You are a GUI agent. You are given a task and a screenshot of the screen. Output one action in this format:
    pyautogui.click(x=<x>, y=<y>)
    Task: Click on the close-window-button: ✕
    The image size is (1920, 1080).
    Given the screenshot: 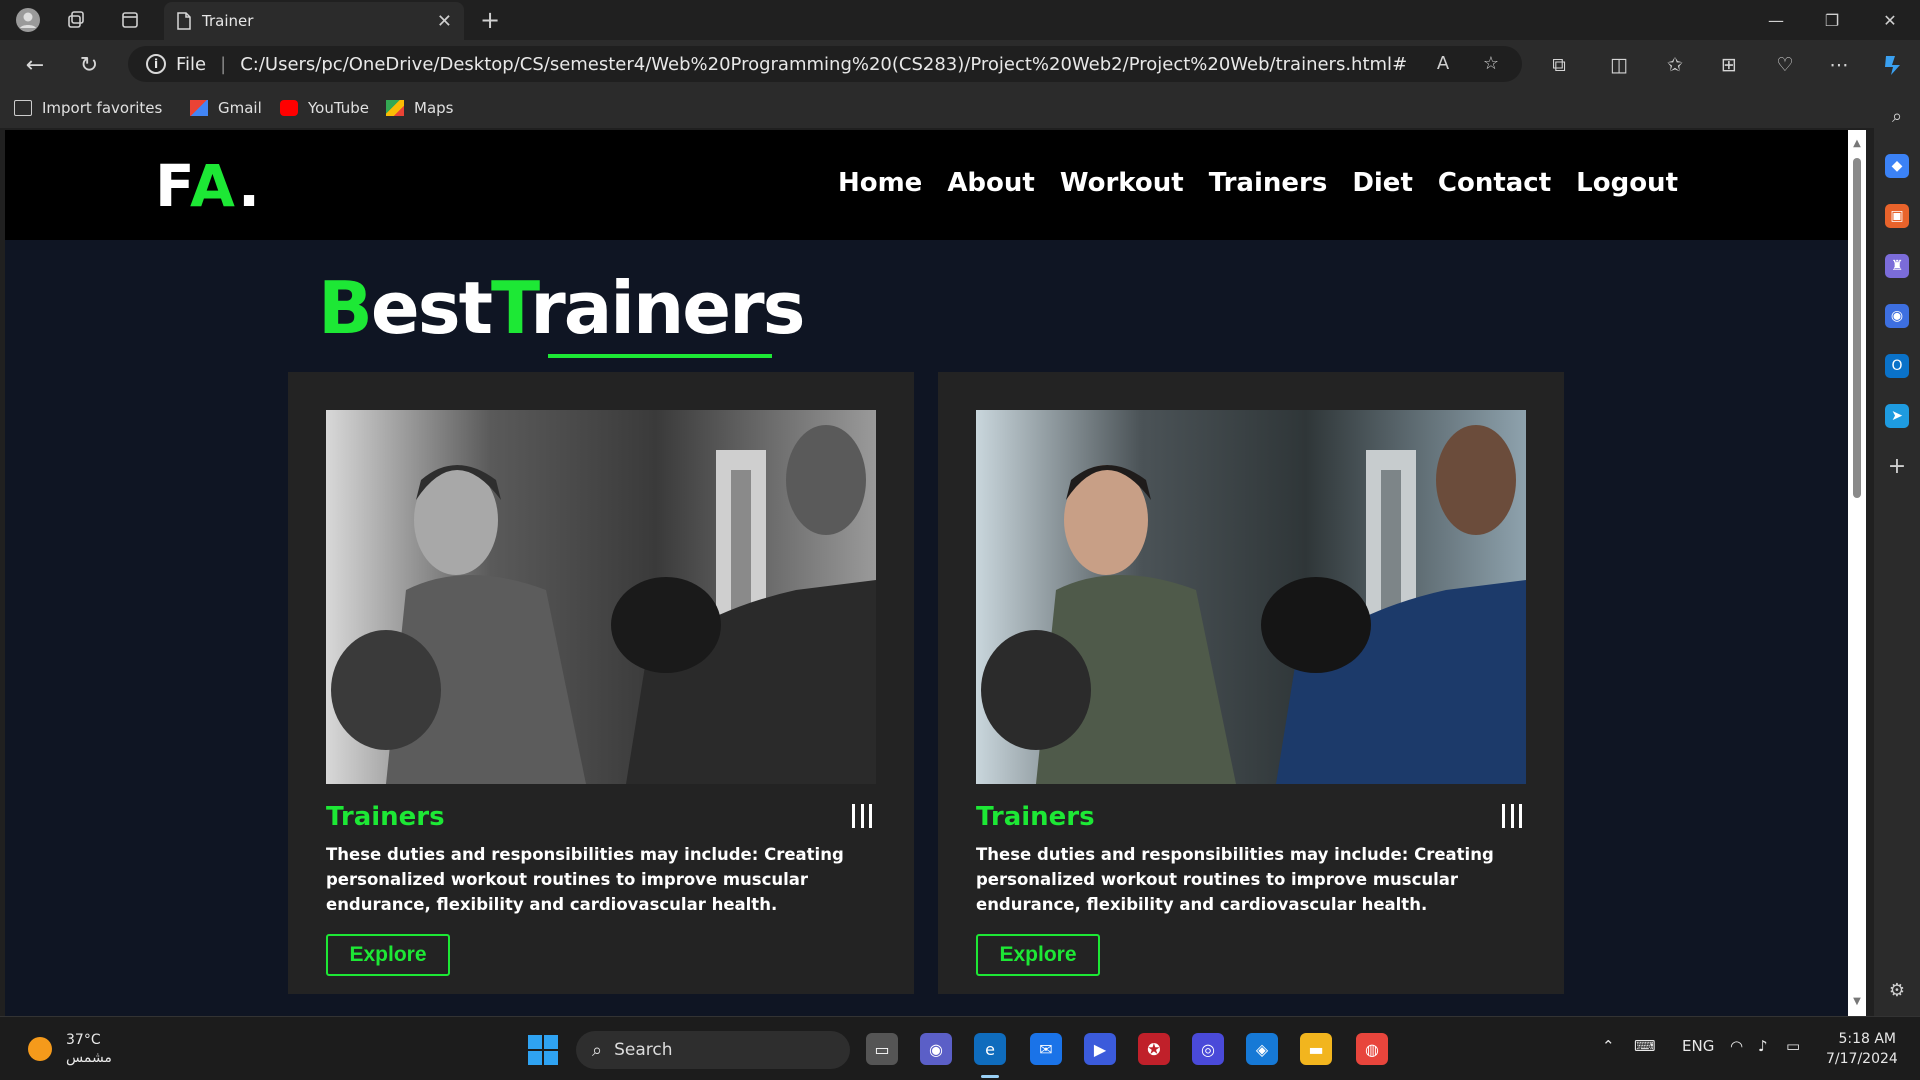 What is the action you would take?
    pyautogui.click(x=1890, y=20)
    